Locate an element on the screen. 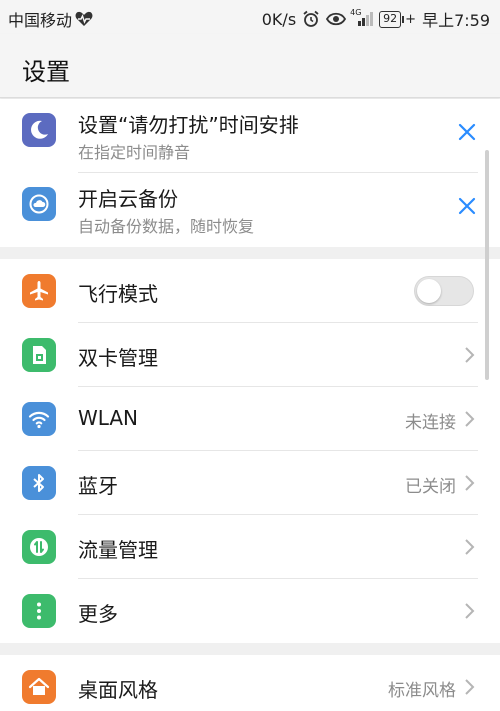 The width and height of the screenshot is (500, 711). suggestion-subtitle: 自动备份数据，随时恢复 is located at coordinates (166, 226).